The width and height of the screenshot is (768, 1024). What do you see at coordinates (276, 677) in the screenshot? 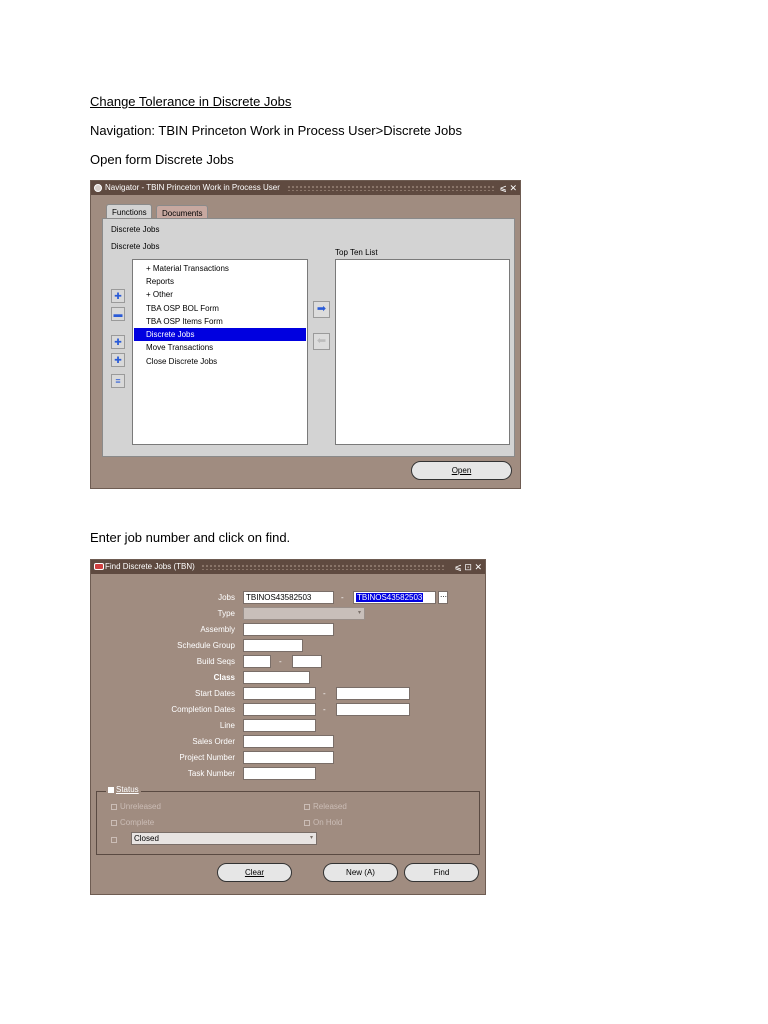
I see `class-field` at bounding box center [276, 677].